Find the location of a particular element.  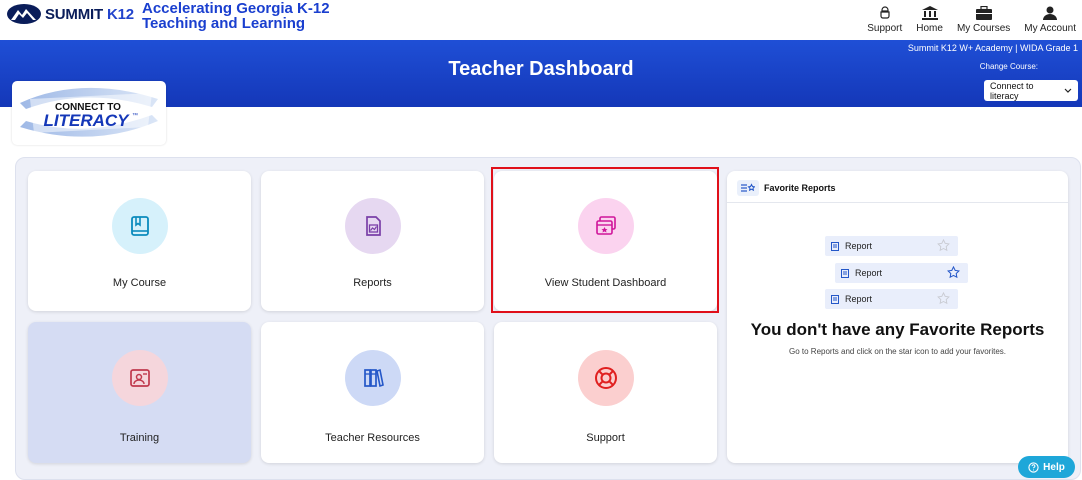

home-building-icon is located at coordinates (929, 13).